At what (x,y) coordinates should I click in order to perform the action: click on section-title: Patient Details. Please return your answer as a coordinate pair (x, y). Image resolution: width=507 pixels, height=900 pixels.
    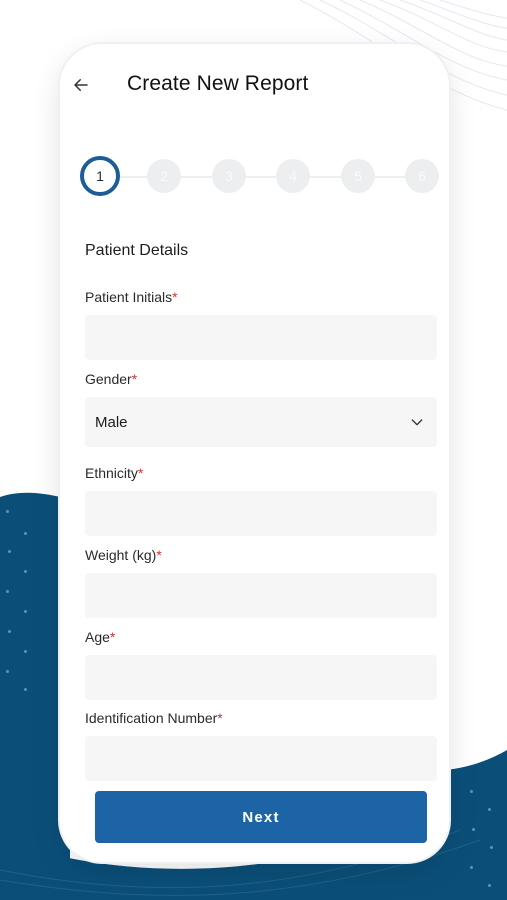
    Looking at the image, I should click on (137, 250).